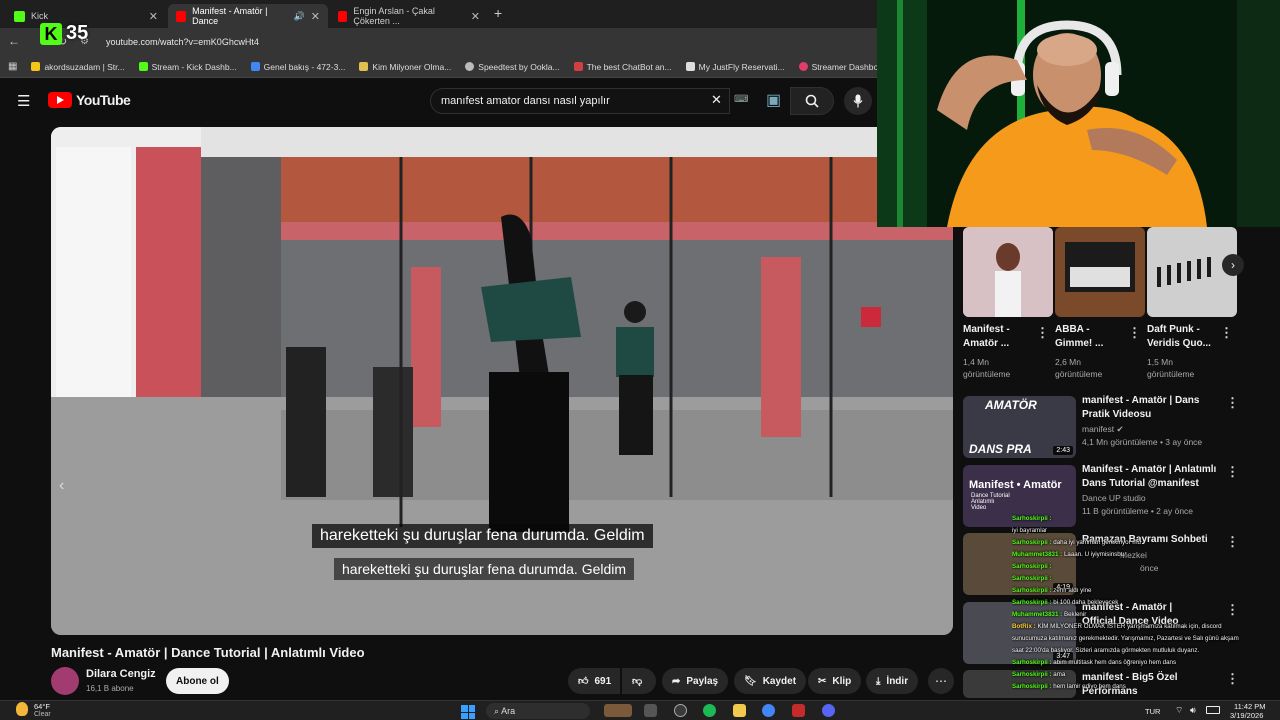  I want to click on youtube-play-logo-icon, so click(60, 100).